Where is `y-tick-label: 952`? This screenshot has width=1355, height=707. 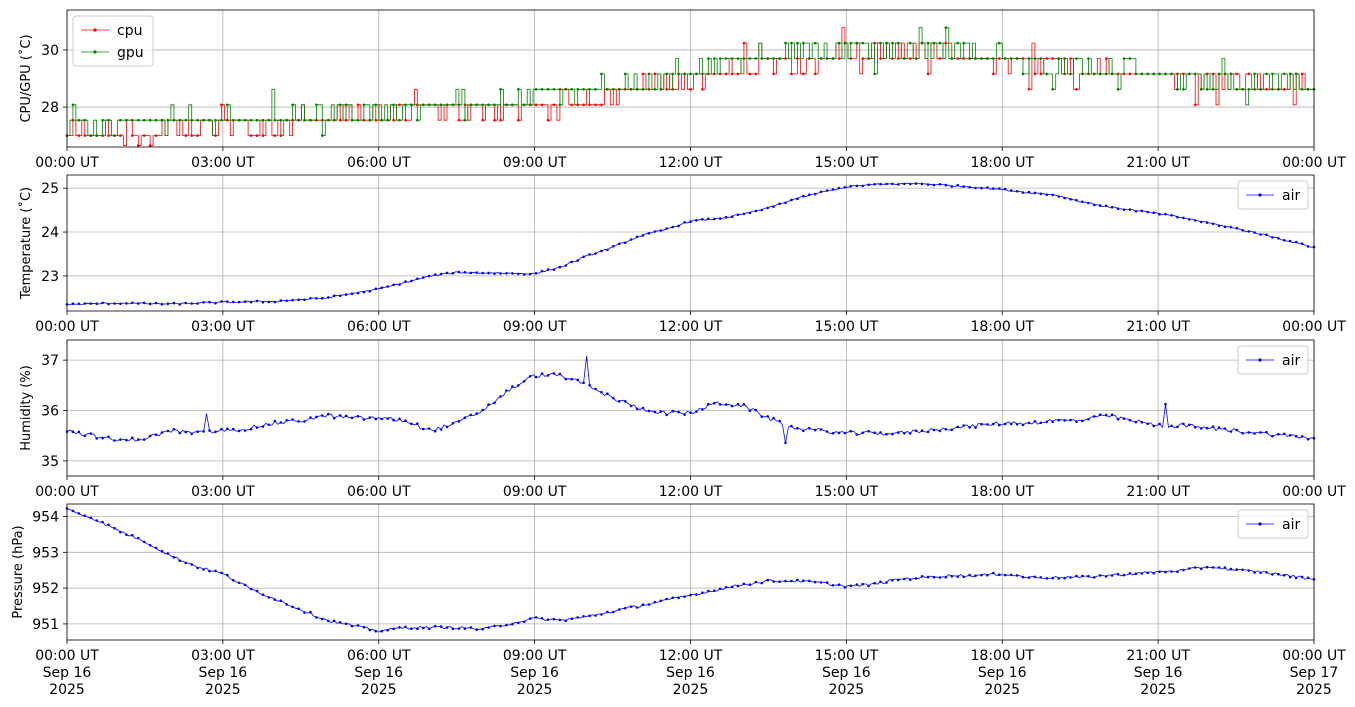 y-tick-label: 952 is located at coordinates (45, 589).